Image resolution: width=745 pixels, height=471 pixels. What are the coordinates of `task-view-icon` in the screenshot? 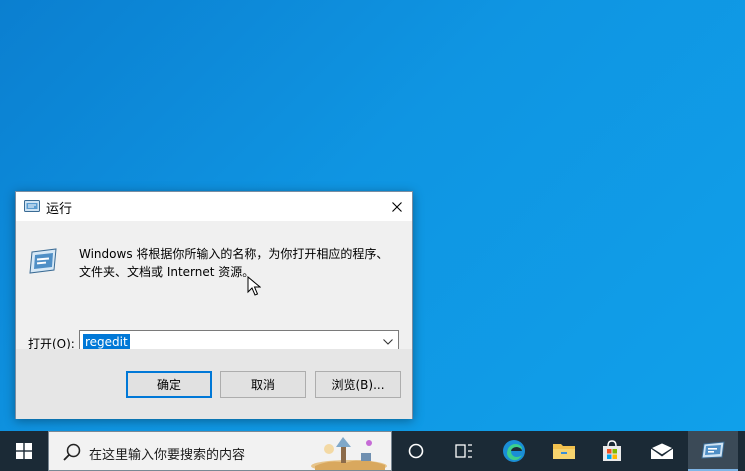 It's located at (463, 451).